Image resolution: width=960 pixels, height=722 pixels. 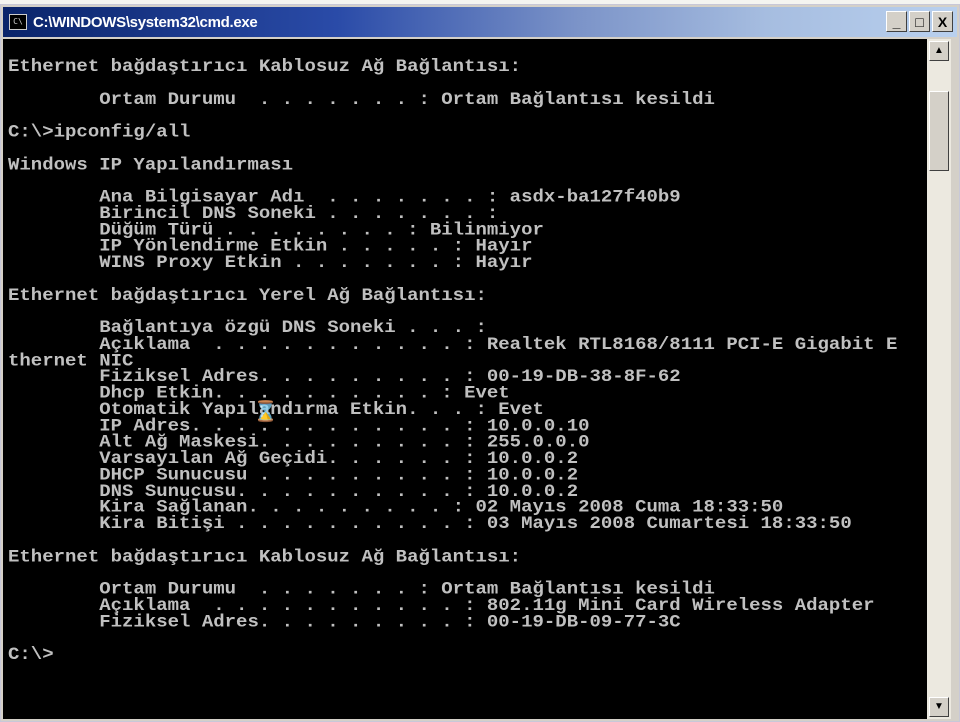 I want to click on console-line: WINS Proxy Etkin . . . . . . . : Hayır, so click(x=270, y=262).